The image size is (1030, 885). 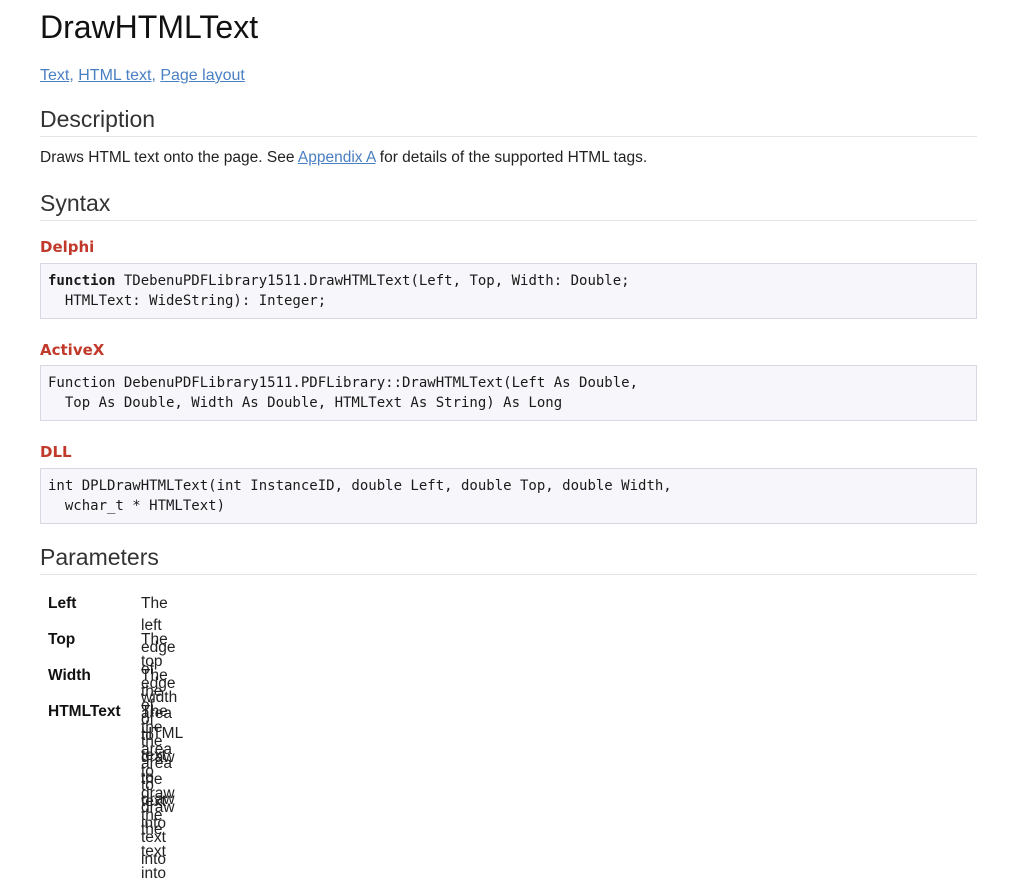 What do you see at coordinates (202, 75) in the screenshot?
I see `link-page-layout: Page layout` at bounding box center [202, 75].